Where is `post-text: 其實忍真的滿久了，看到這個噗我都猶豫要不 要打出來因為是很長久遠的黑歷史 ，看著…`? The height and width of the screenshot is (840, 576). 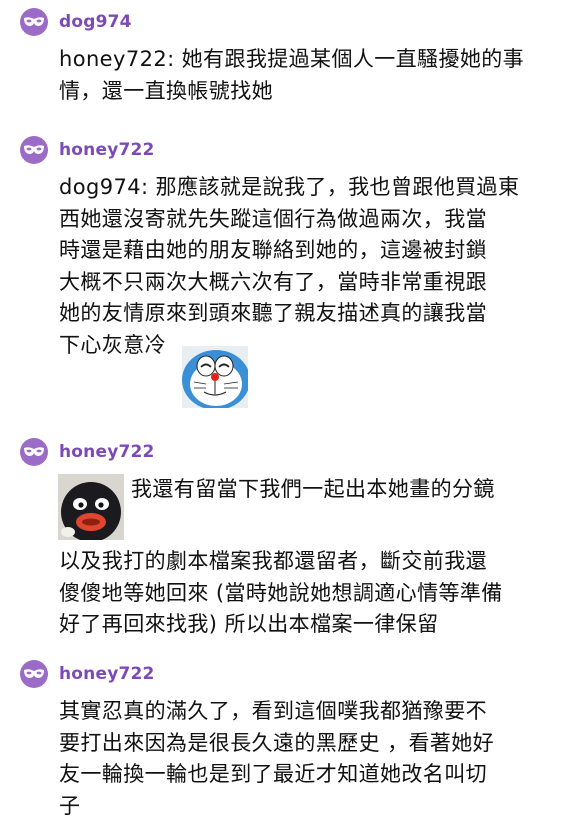 post-text: 其實忍真的滿久了，看到這個噗我都猶豫要不 要打出來因為是很長久遠的黑歷史 ，看著… is located at coordinates (309, 759).